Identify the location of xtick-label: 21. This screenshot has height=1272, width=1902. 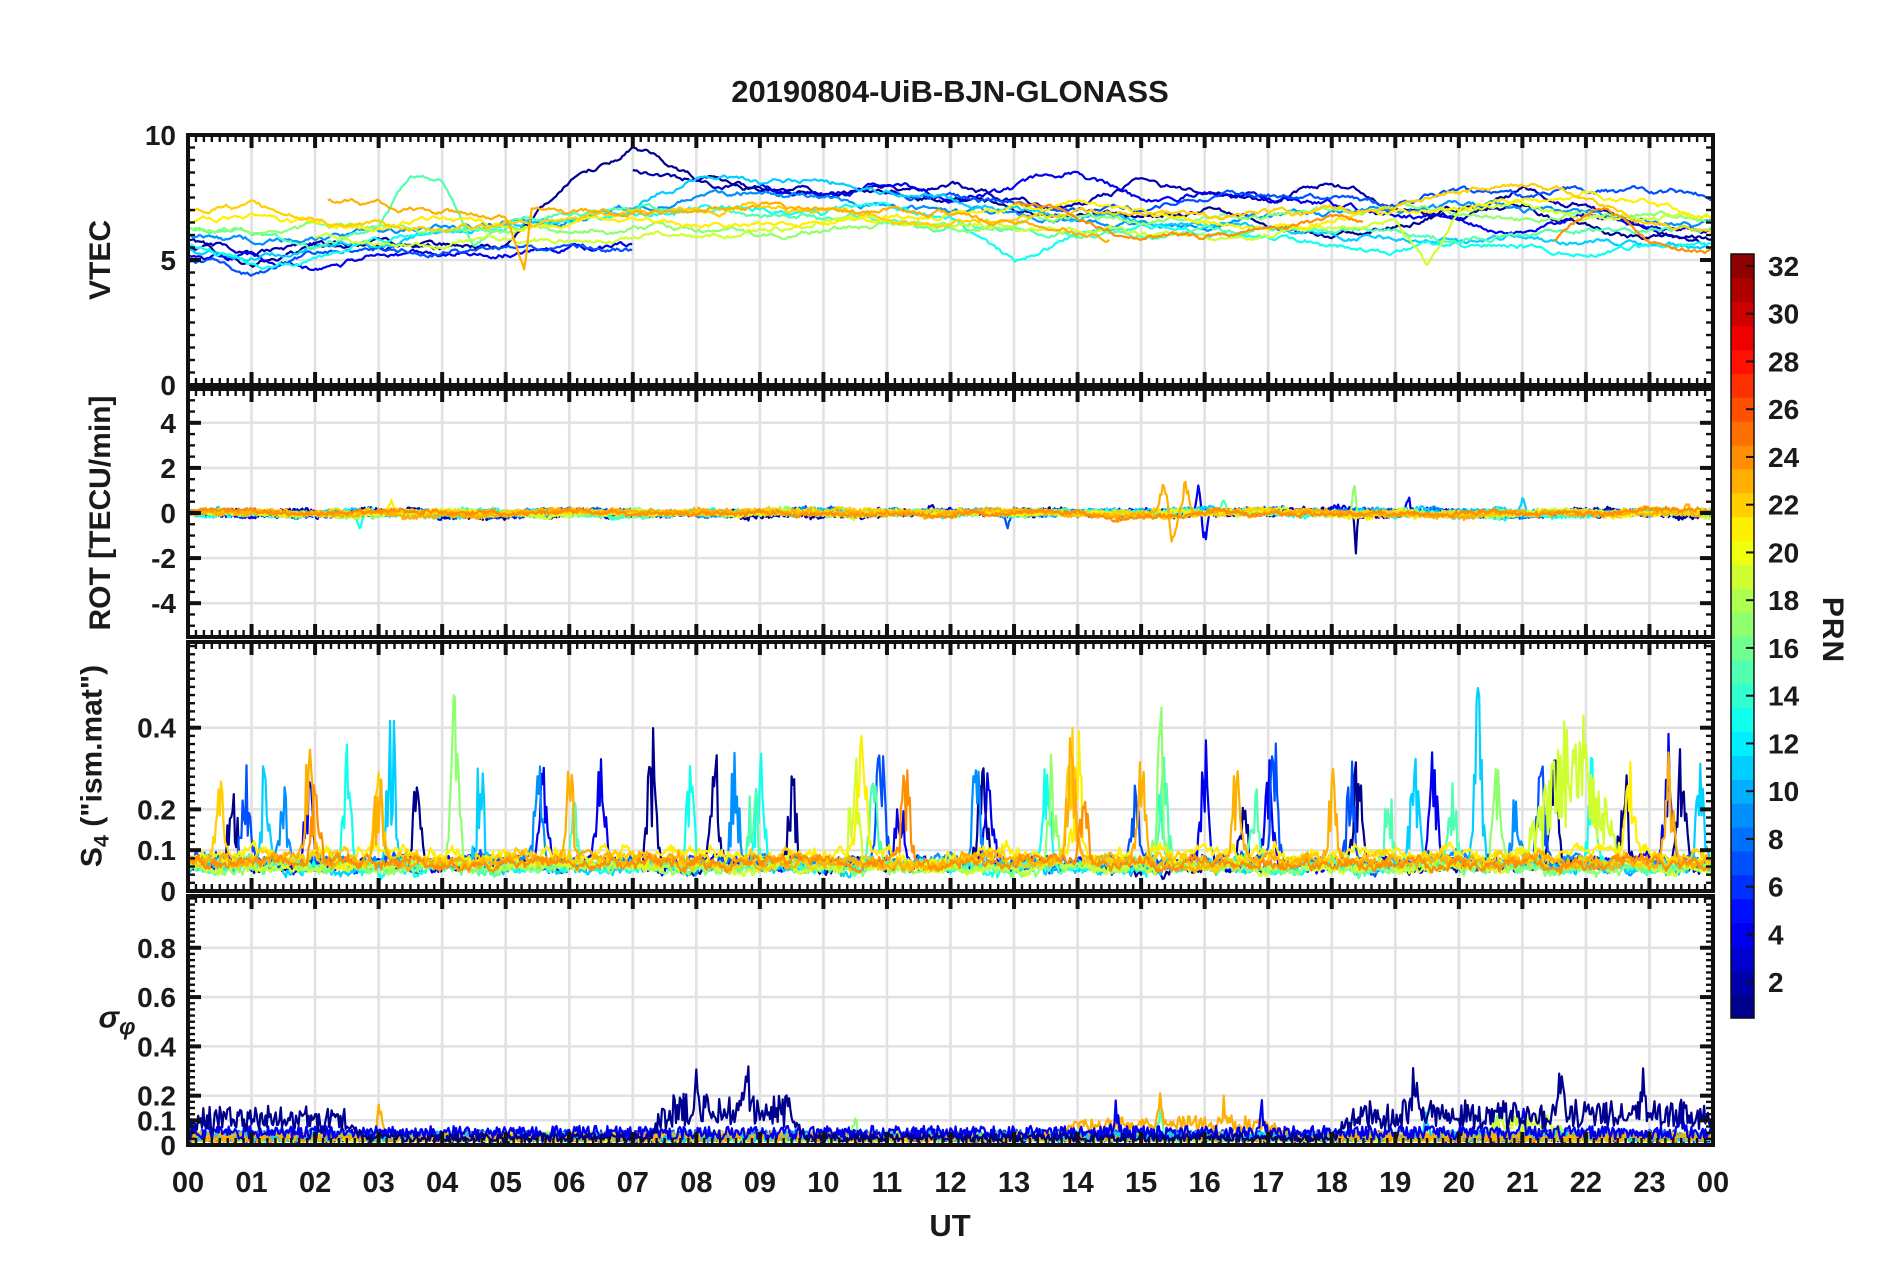
(1522, 1183).